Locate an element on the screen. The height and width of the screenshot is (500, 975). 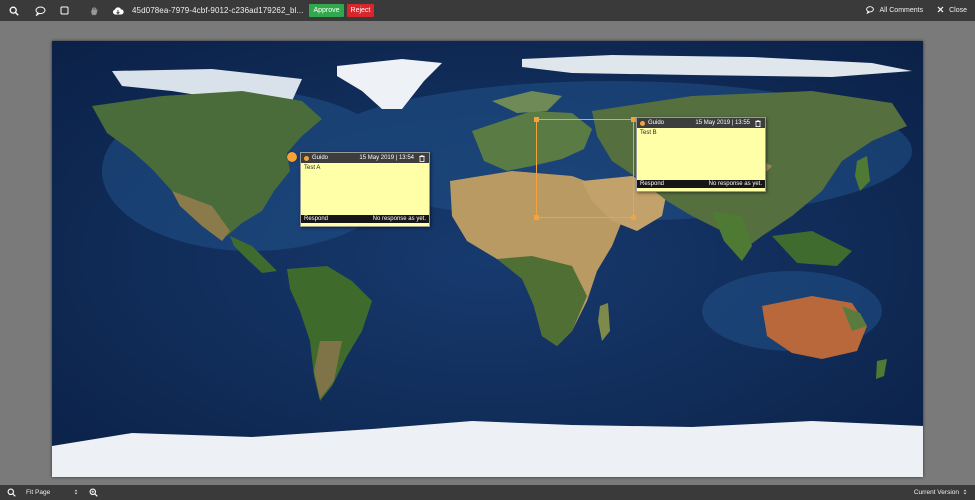
reject-button: Reject is located at coordinates (360, 10).